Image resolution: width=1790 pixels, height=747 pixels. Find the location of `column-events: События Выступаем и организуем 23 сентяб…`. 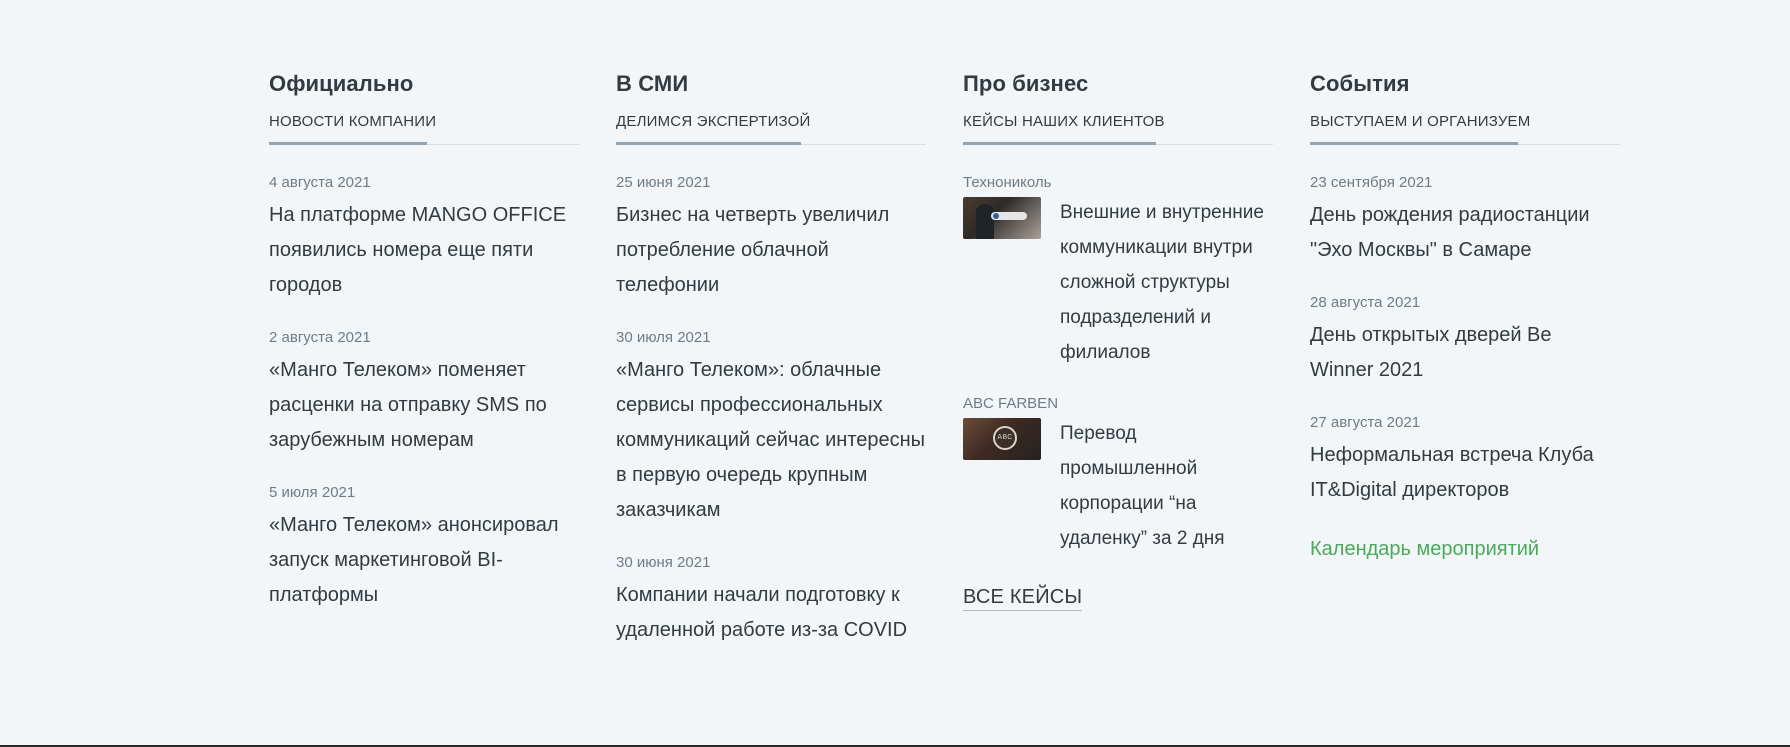

column-events: События Выступаем и организуем 23 сентяб… is located at coordinates (1465, 316).